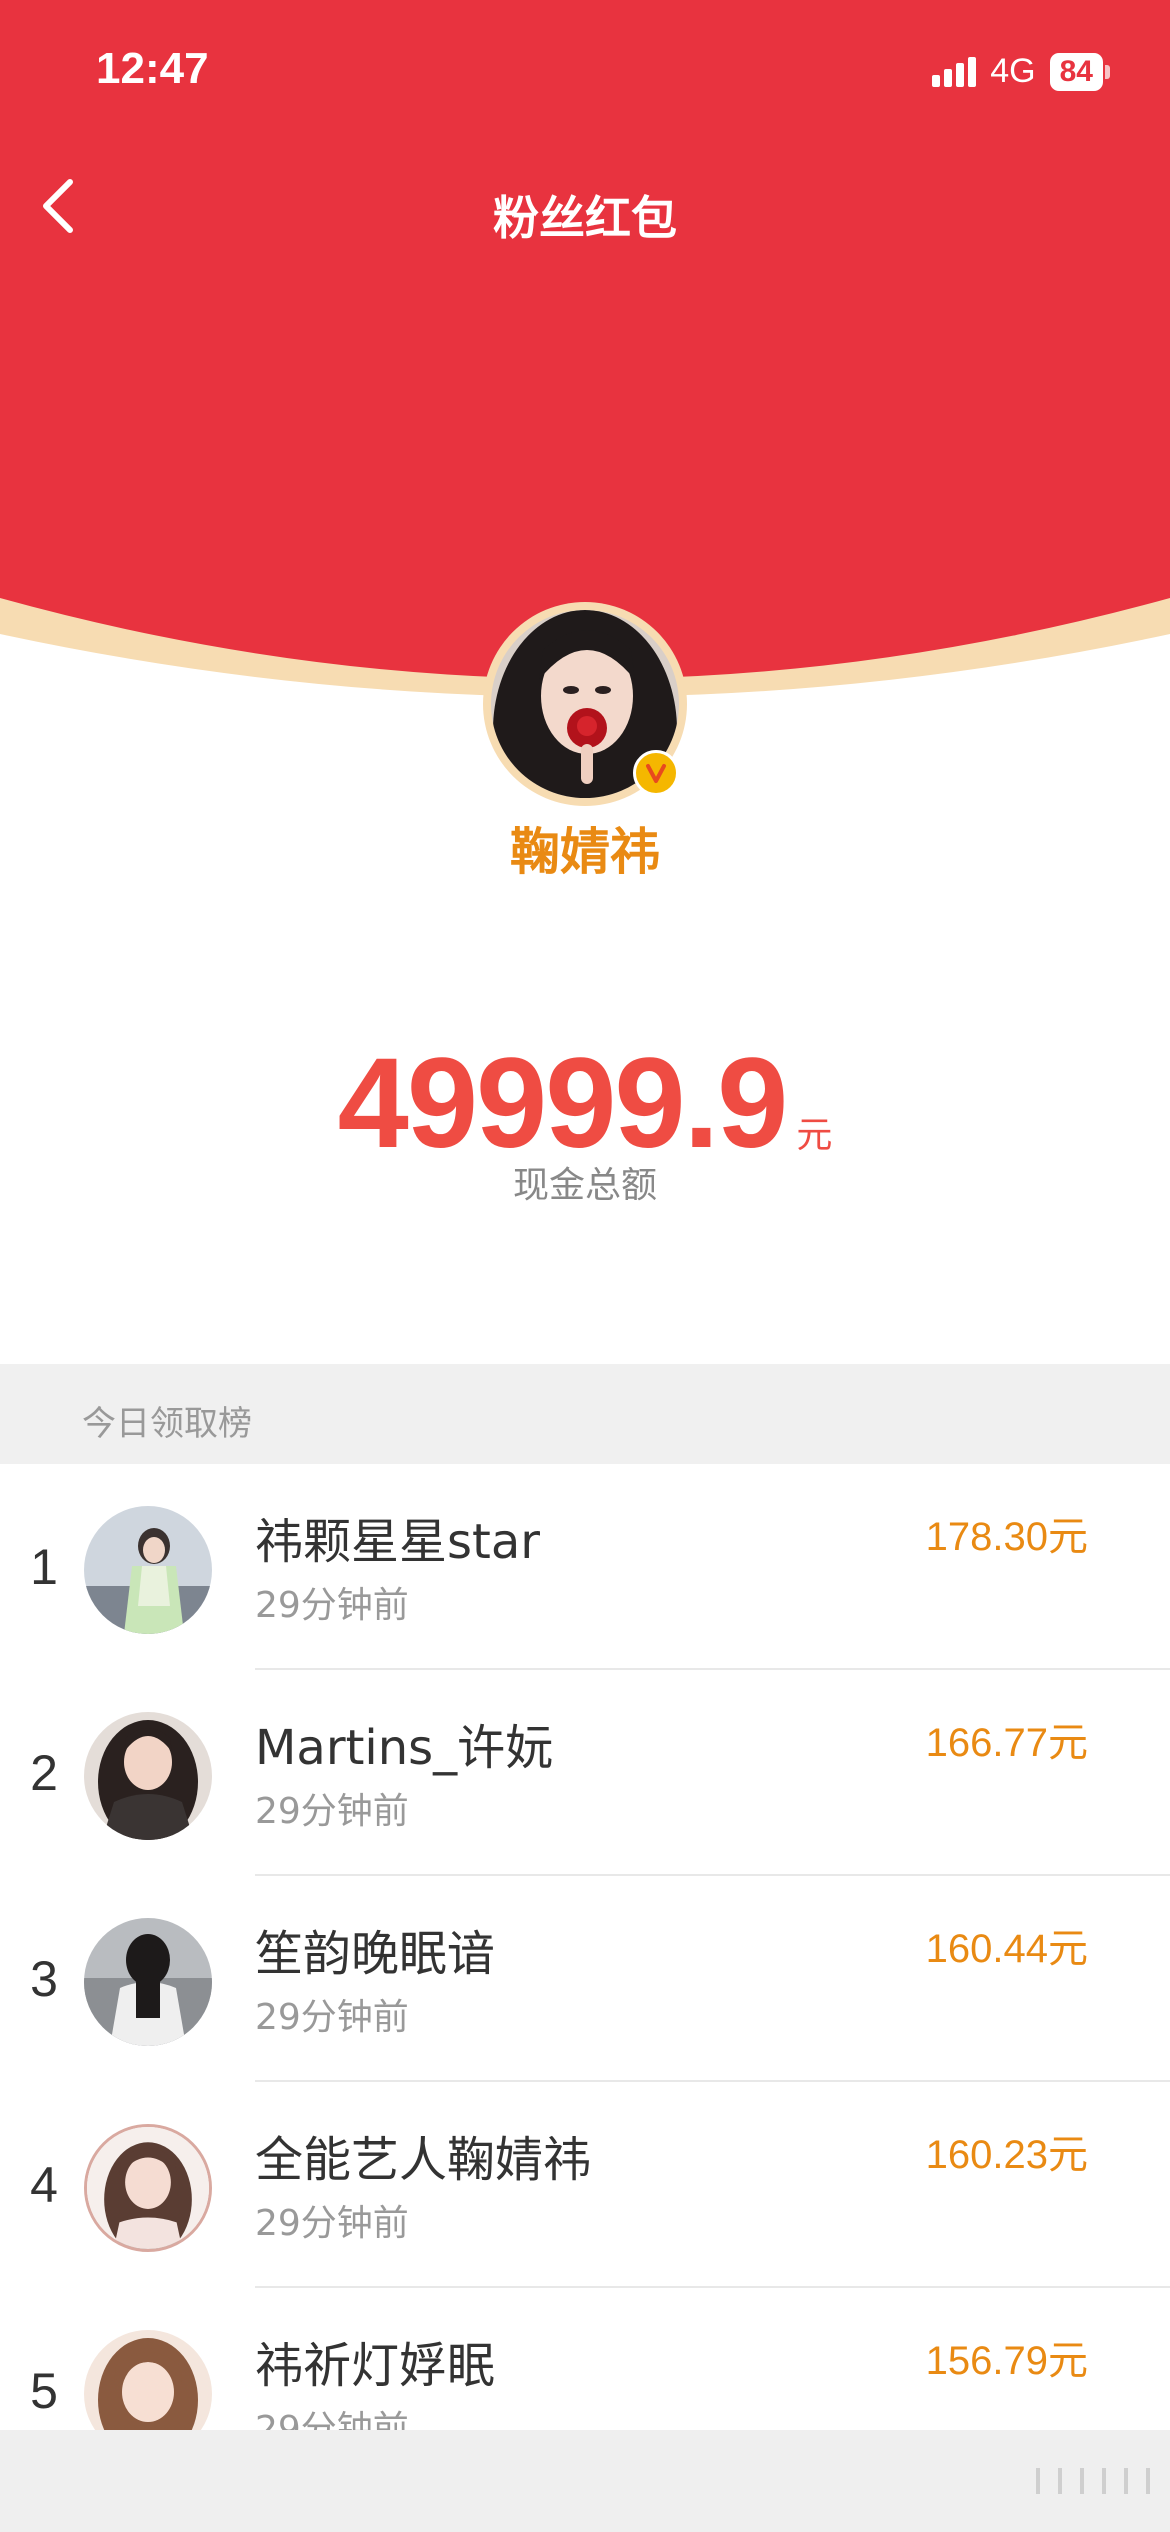  What do you see at coordinates (1093, 2481) in the screenshot?
I see `gesture-indicator-icon` at bounding box center [1093, 2481].